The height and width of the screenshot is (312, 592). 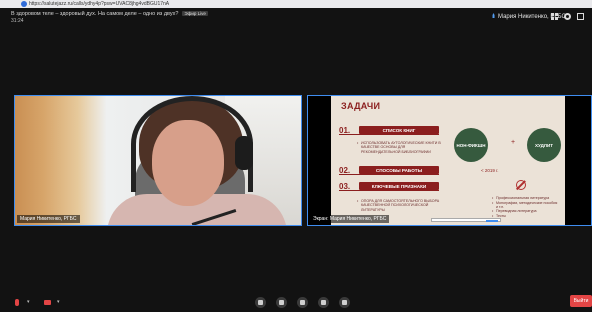 What do you see at coordinates (580, 16) in the screenshot?
I see `fullscreen-icon` at bounding box center [580, 16].